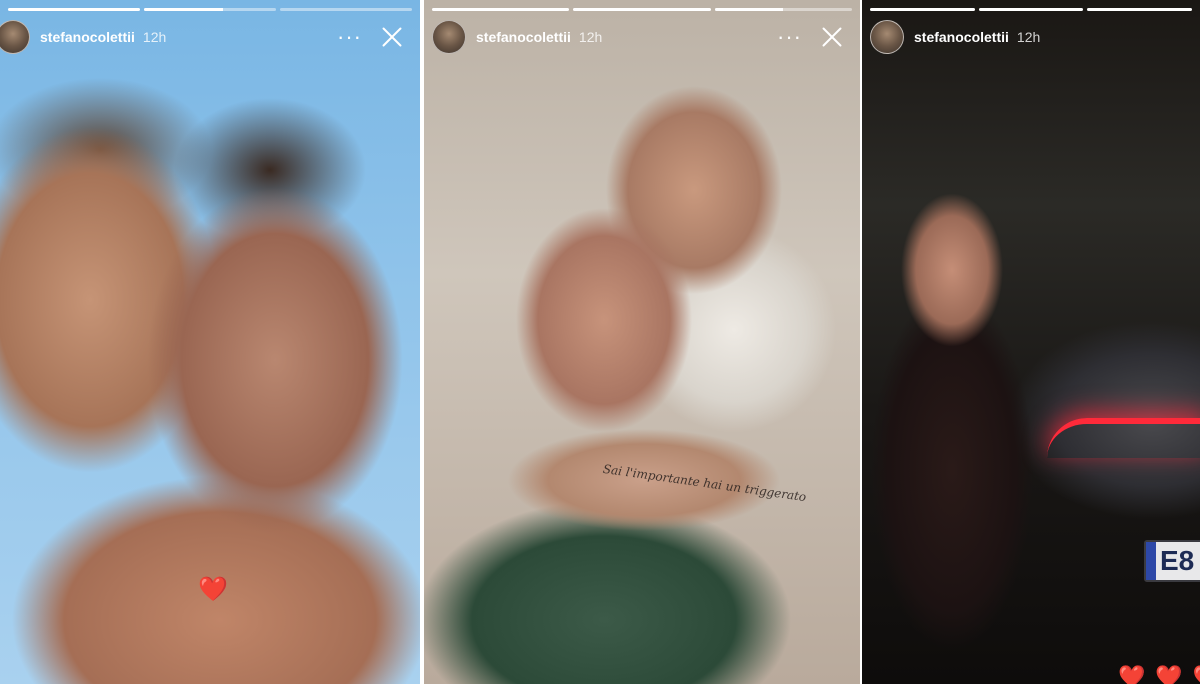 Image resolution: width=1200 pixels, height=684 pixels. What do you see at coordinates (1123, 438) in the screenshot?
I see `car-taillight` at bounding box center [1123, 438].